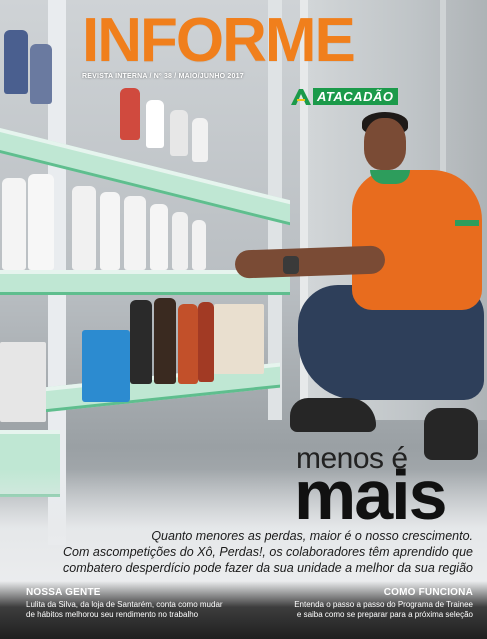  I want to click on teaser-title: NOSSA GENTE, so click(63, 592).